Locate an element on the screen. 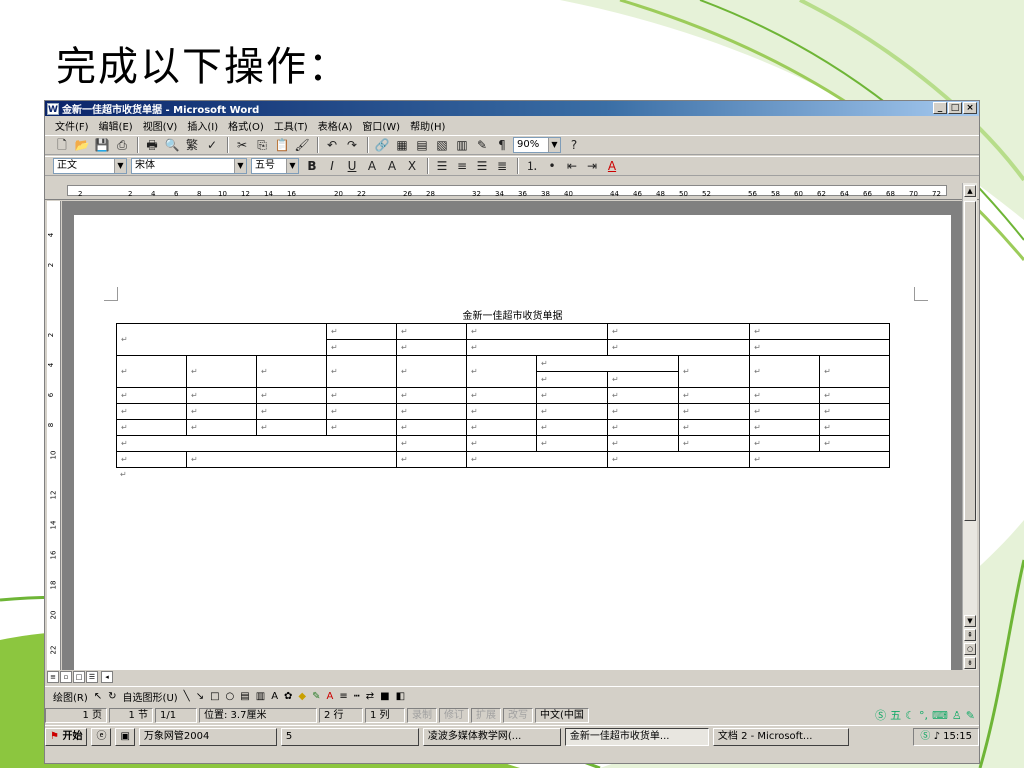 The image size is (1024, 768). taskbar-item: 万象网管2004 is located at coordinates (207, 736).